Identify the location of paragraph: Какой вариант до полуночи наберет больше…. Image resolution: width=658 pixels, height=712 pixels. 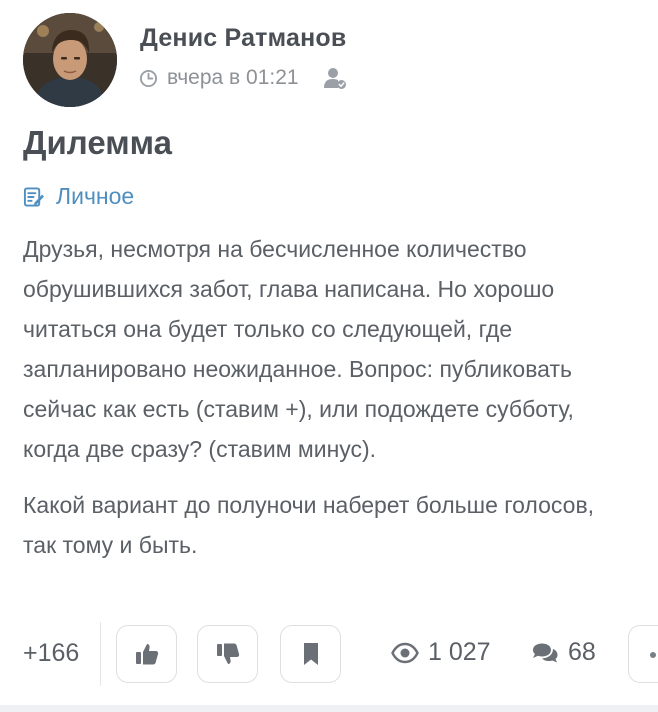
(340, 525).